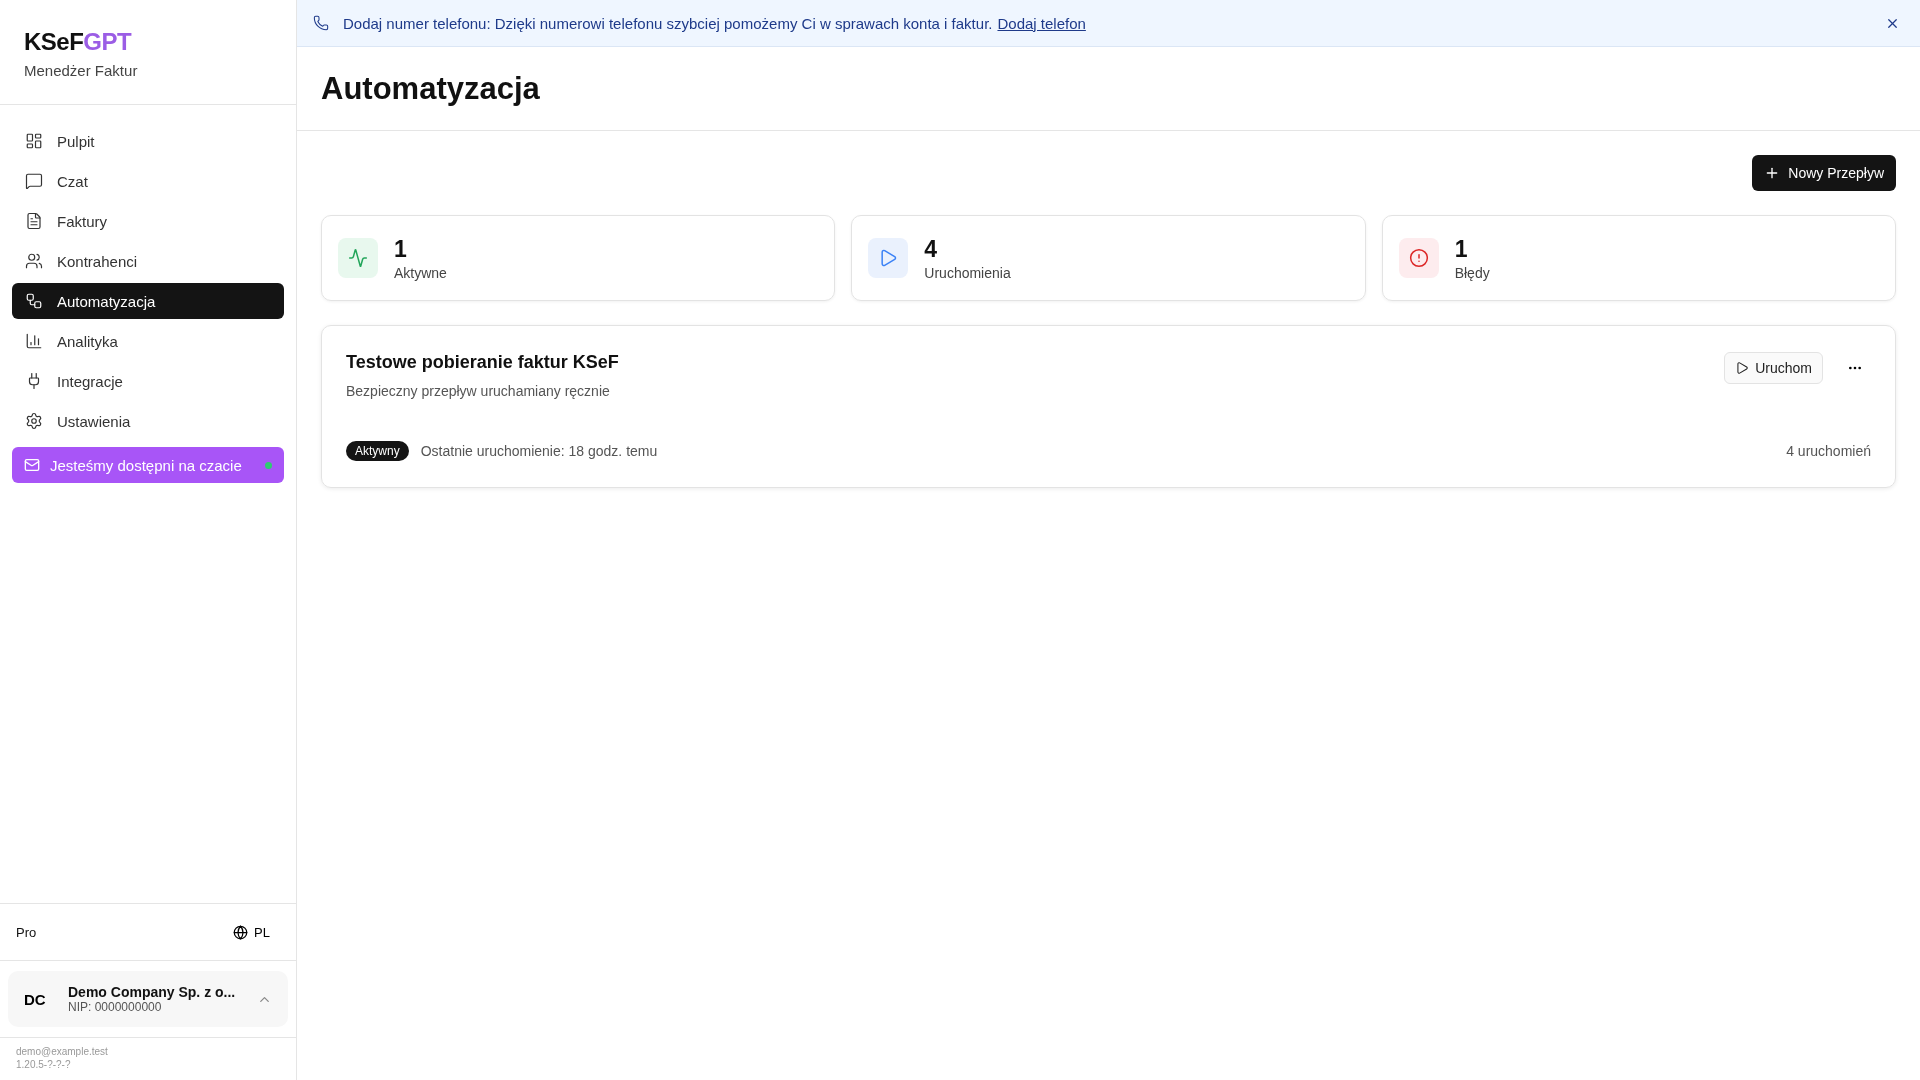 The height and width of the screenshot is (1080, 1920). I want to click on last-run-text: Ostatnie uruchomienie: 18 godz. temu, so click(539, 451).